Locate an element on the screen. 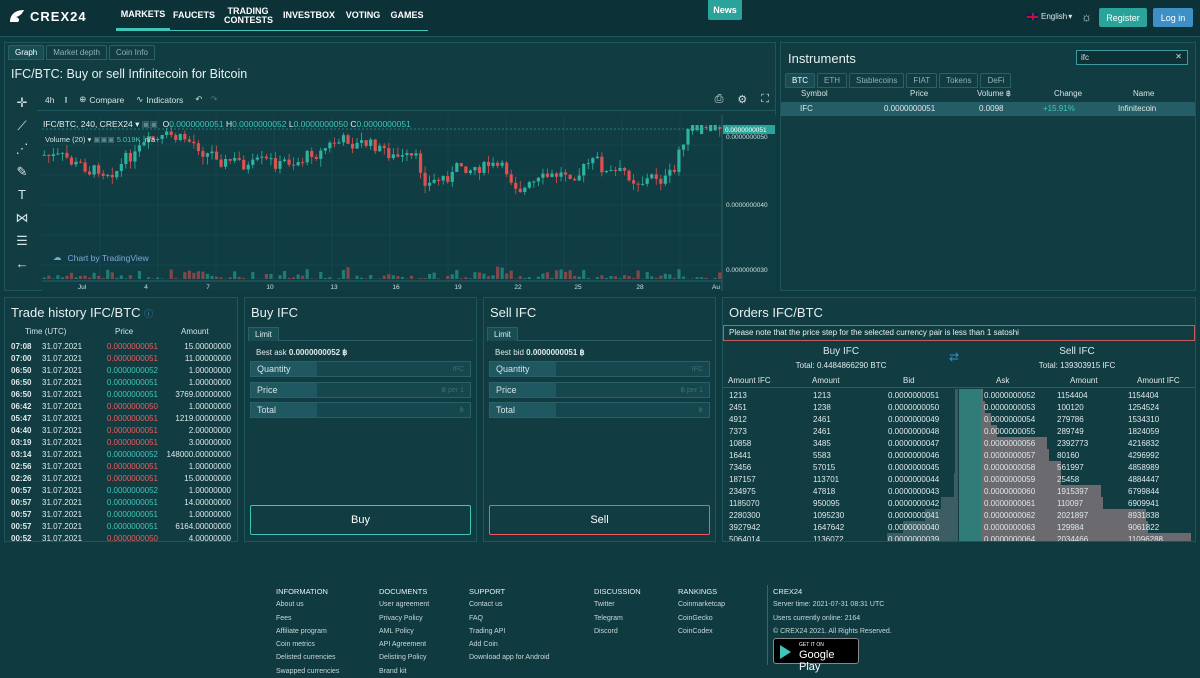  footer-link: CoinCodex is located at coordinates (701, 631).